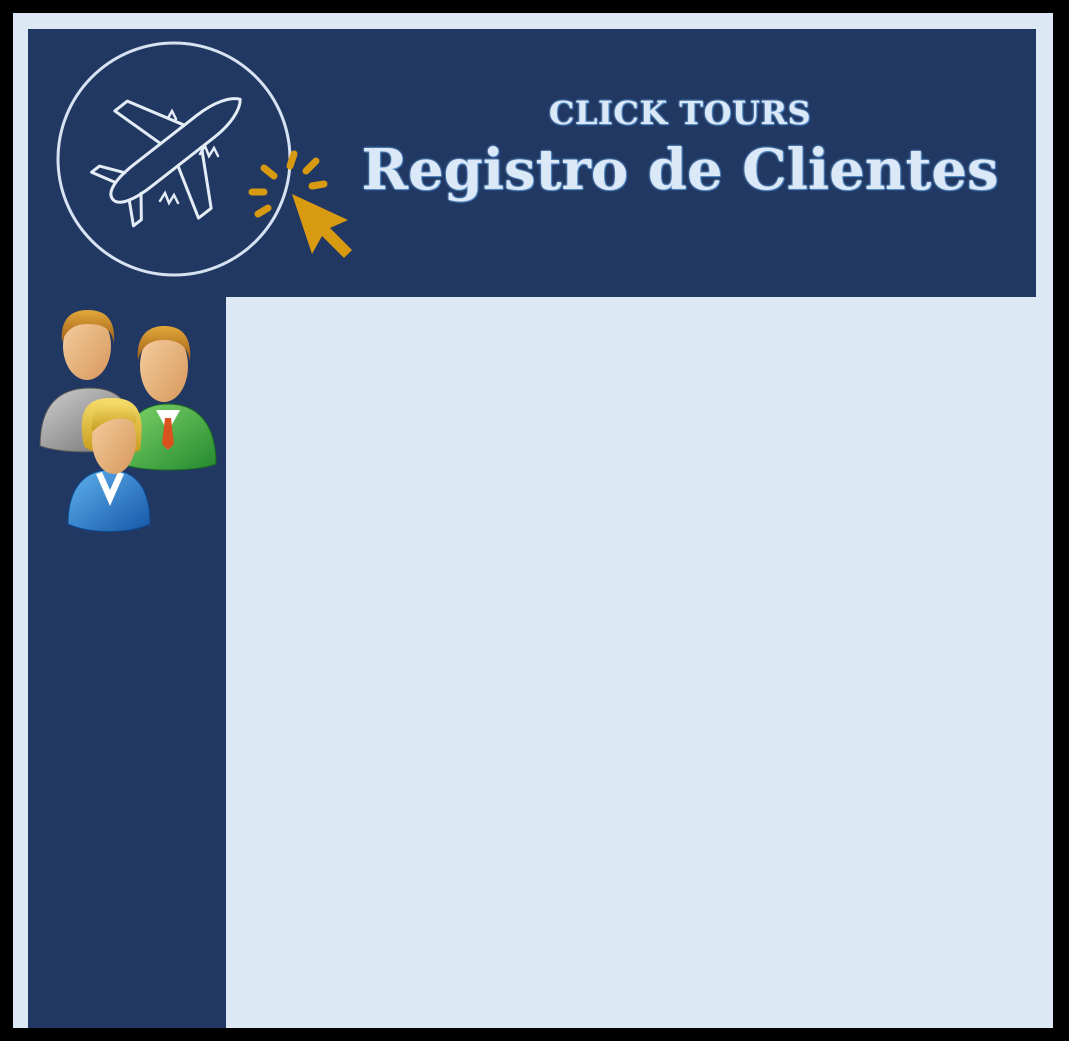 This screenshot has height=1041, width=1069. Describe the element at coordinates (127, 422) in the screenshot. I see `users-group-icon` at that location.